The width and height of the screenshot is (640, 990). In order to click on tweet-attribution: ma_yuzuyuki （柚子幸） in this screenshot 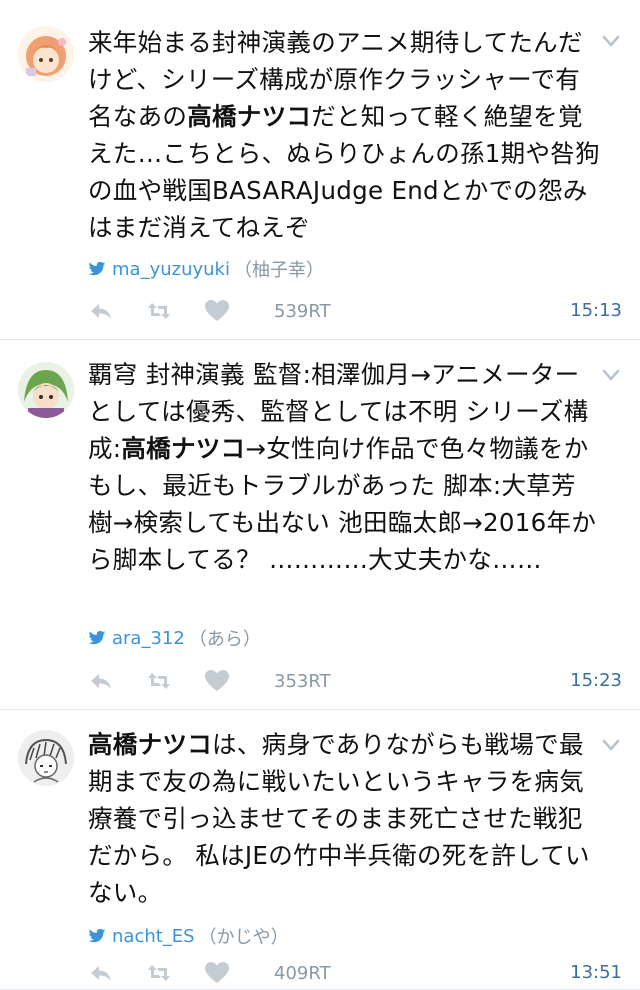, I will do `click(206, 269)`.